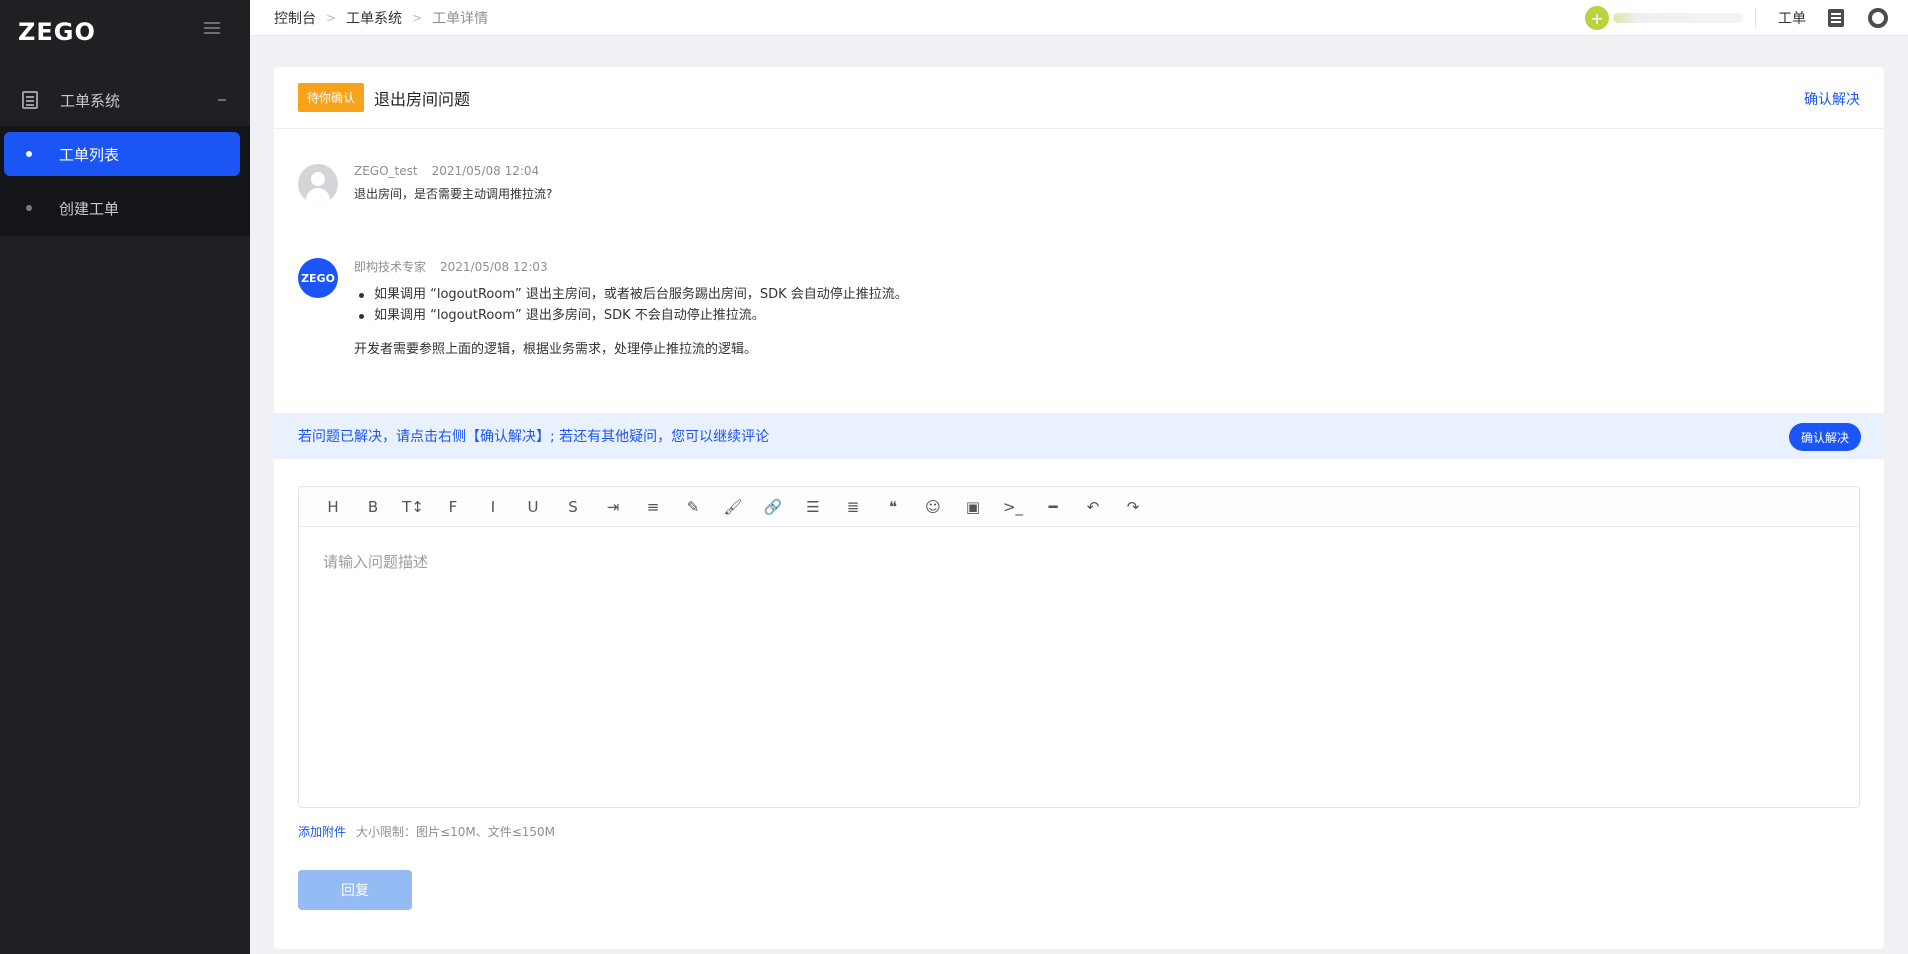 The height and width of the screenshot is (954, 1908). I want to click on divider, so click(1755, 18).